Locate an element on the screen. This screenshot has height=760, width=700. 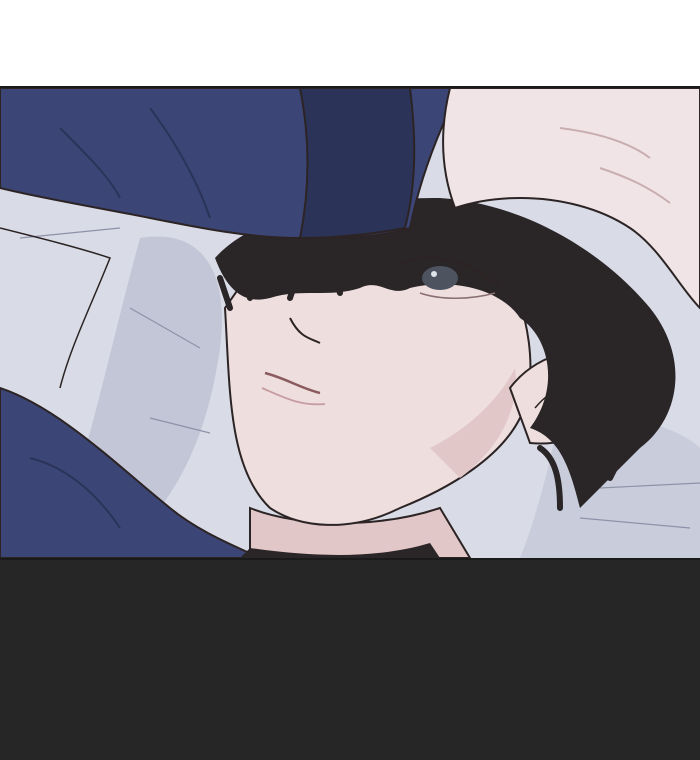
top-gutter is located at coordinates (350, 43).